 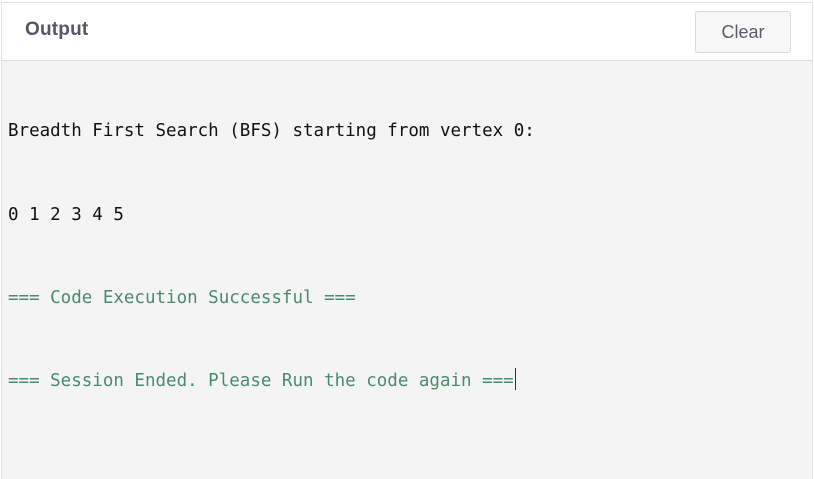 What do you see at coordinates (743, 32) in the screenshot?
I see `clear-button: Clear` at bounding box center [743, 32].